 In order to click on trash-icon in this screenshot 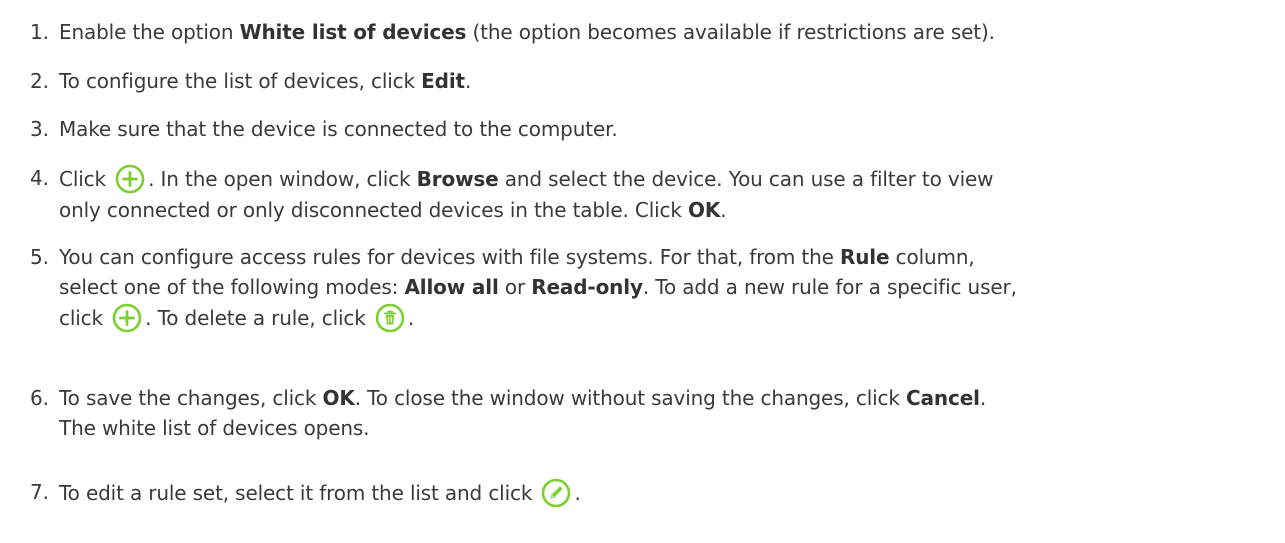, I will do `click(390, 318)`.